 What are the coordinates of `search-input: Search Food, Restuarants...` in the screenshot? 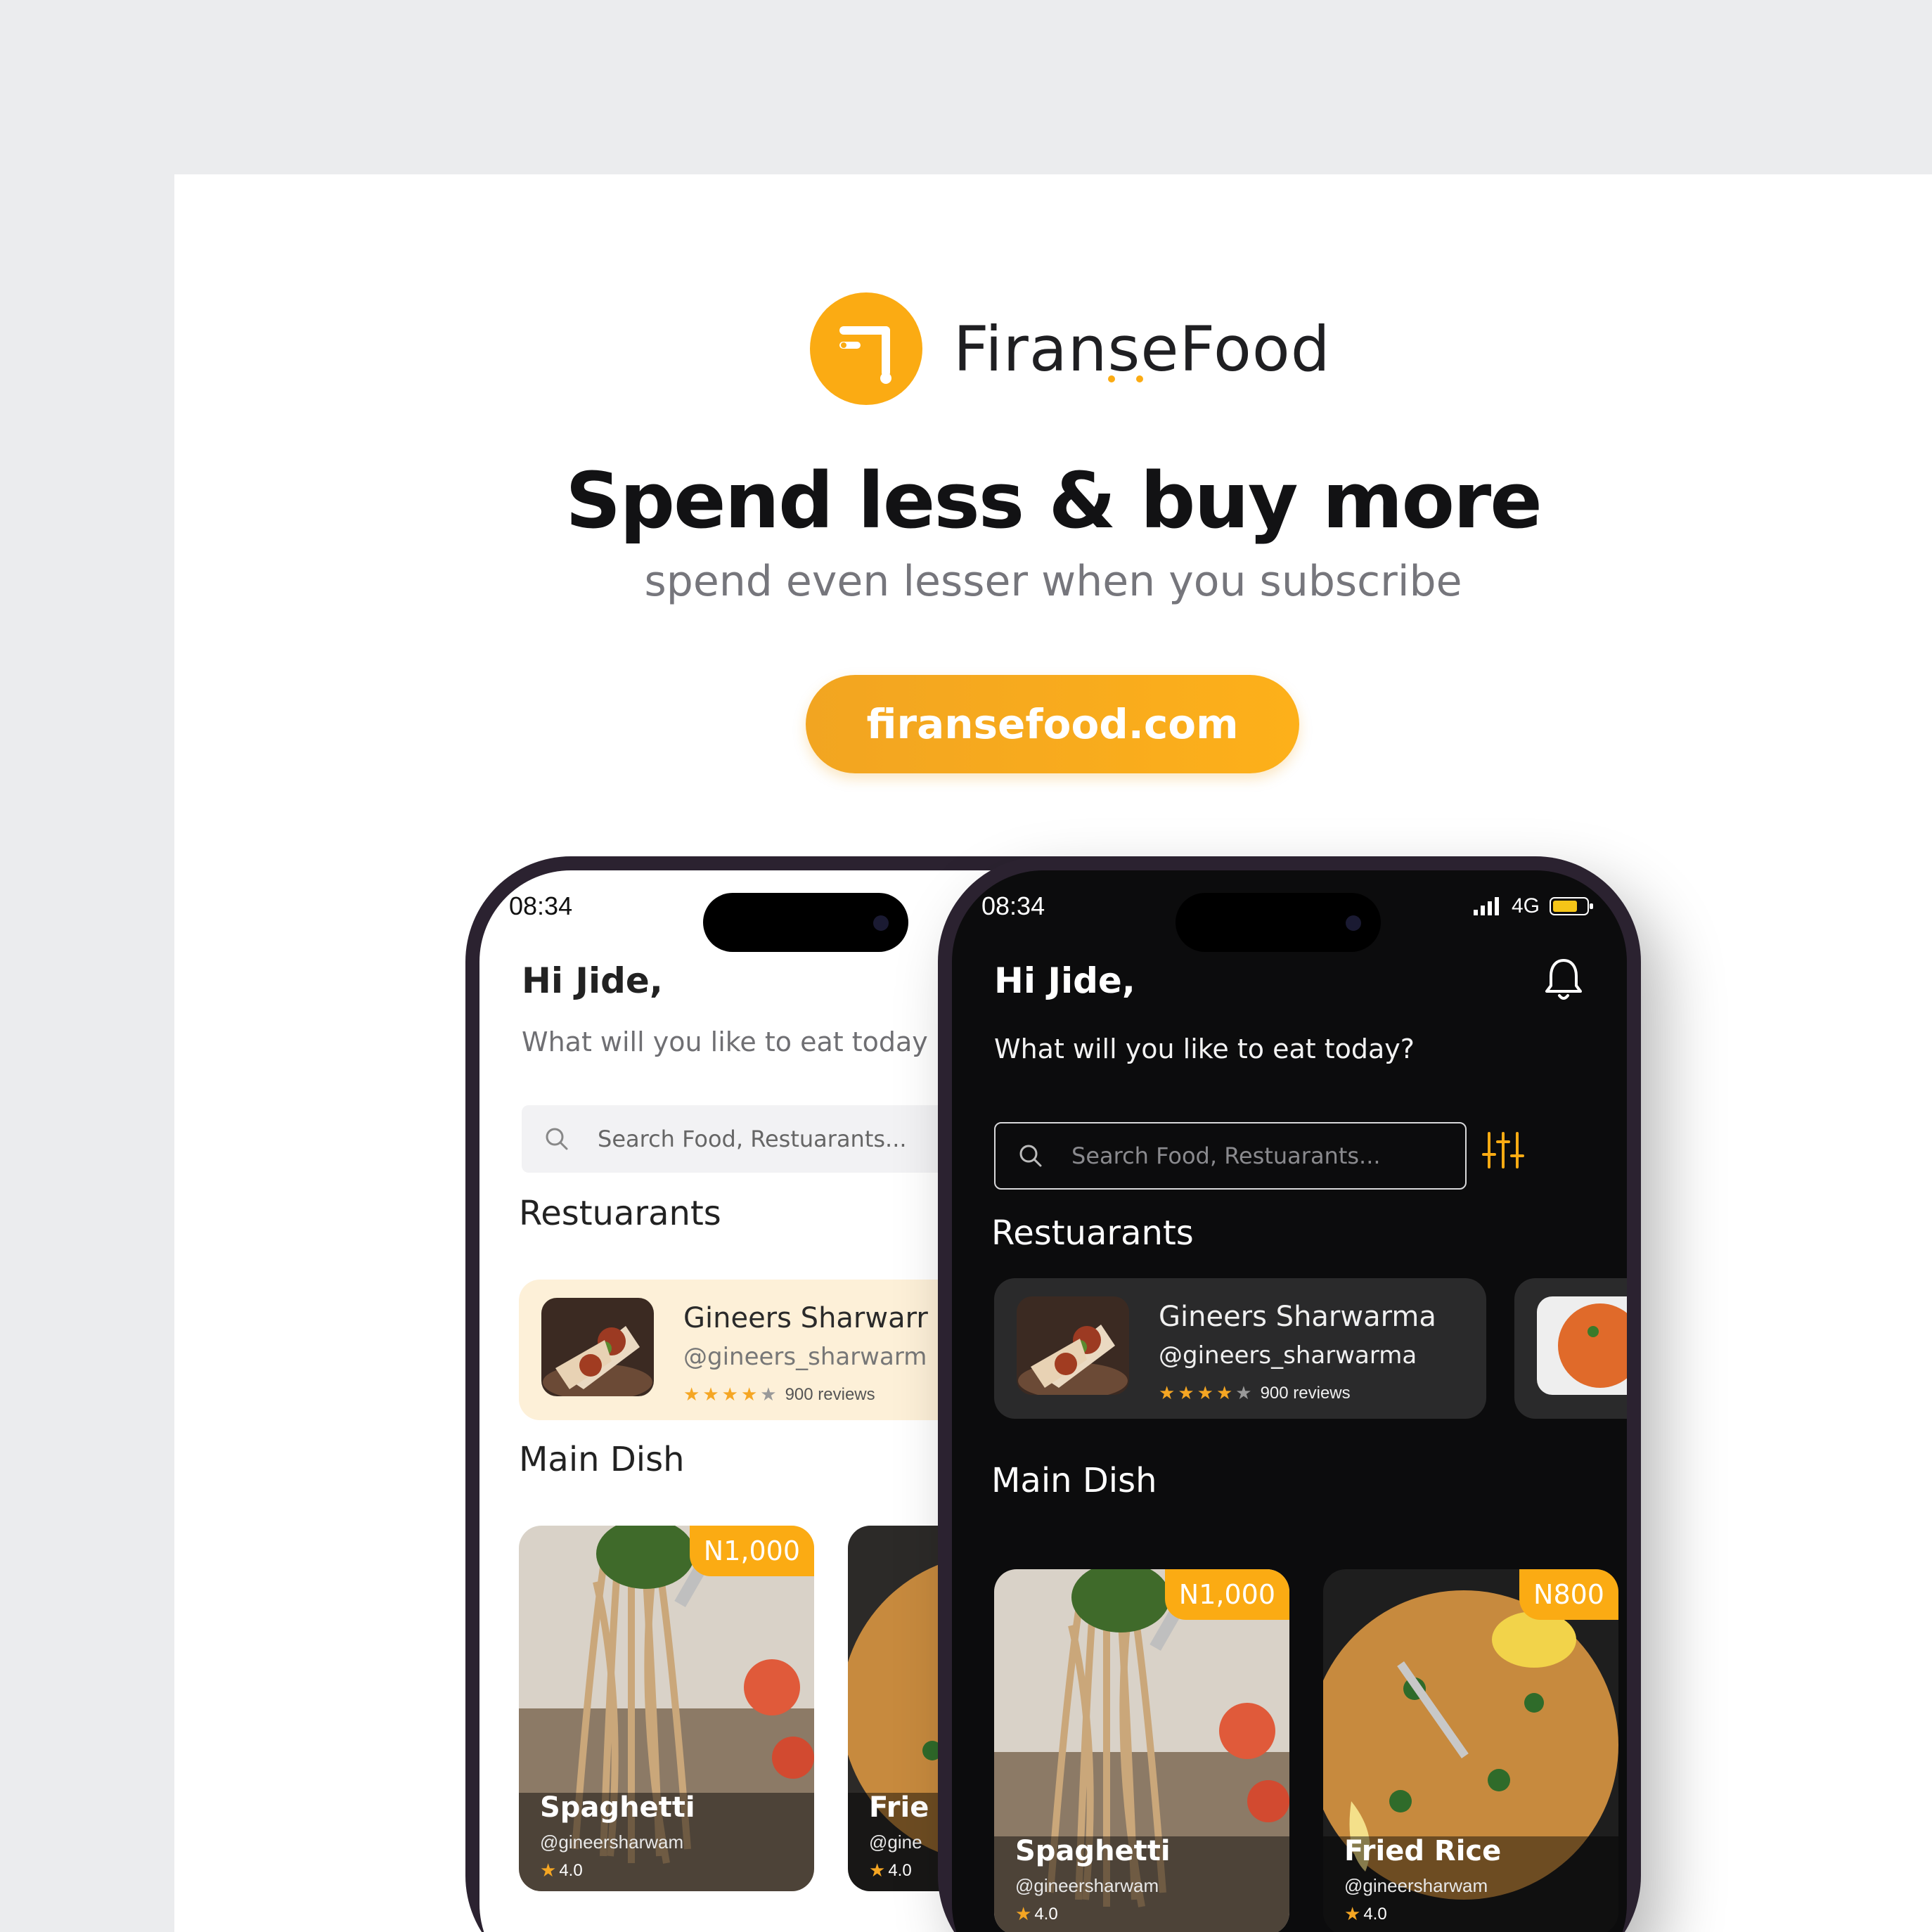 It's located at (1230, 1156).